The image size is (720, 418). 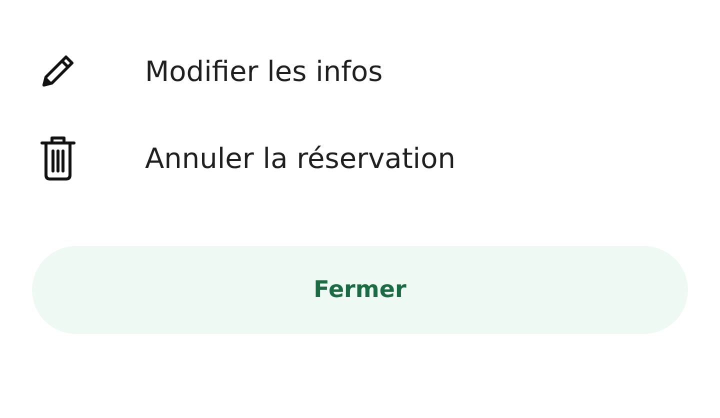 I want to click on menu-item-label: Modifier les infos, so click(x=264, y=71).